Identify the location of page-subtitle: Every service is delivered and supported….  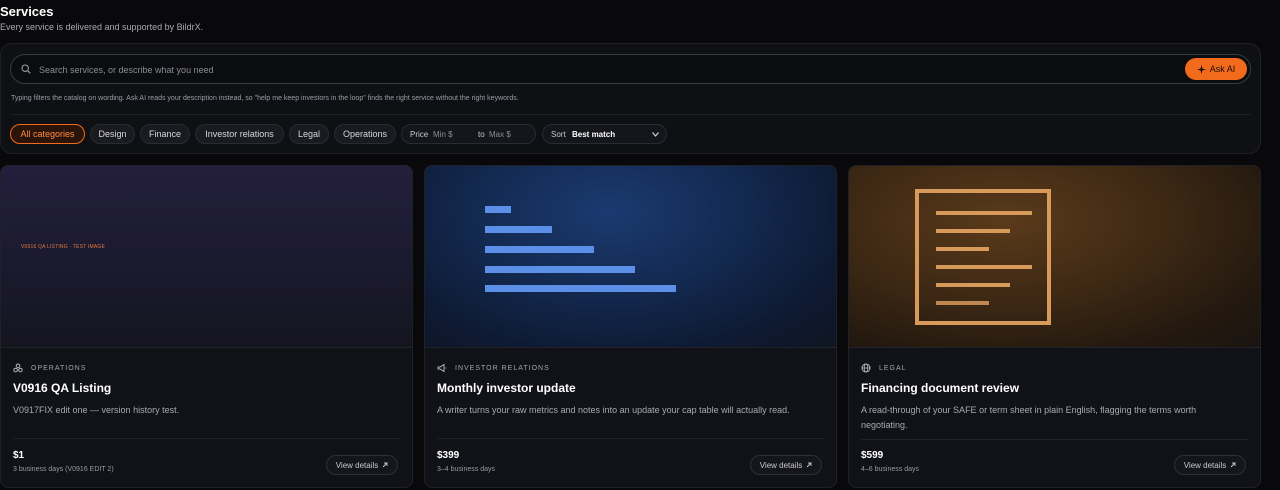
(102, 27).